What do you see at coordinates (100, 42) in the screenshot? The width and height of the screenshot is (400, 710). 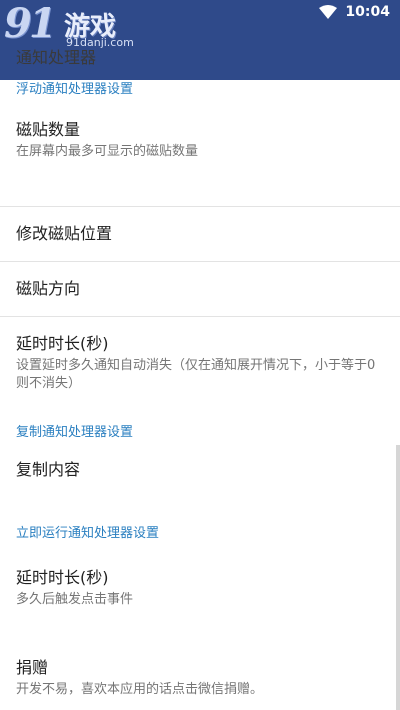 I see `watermark-url: 91danji.com` at bounding box center [100, 42].